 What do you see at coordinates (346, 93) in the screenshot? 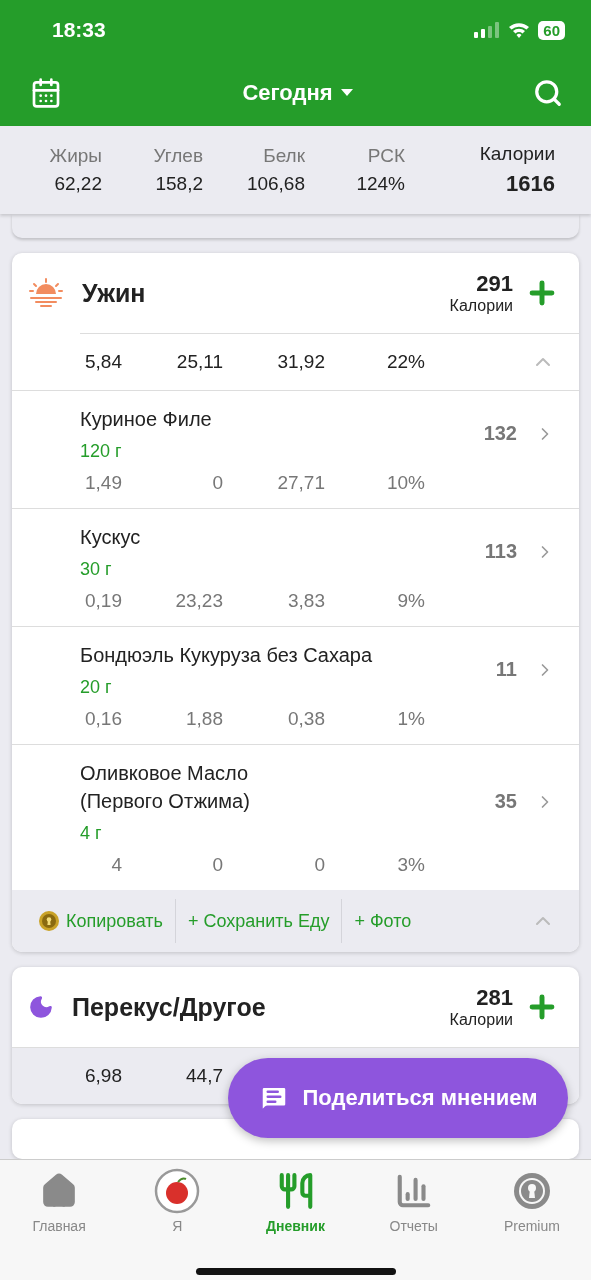
I see `caret-icon` at bounding box center [346, 93].